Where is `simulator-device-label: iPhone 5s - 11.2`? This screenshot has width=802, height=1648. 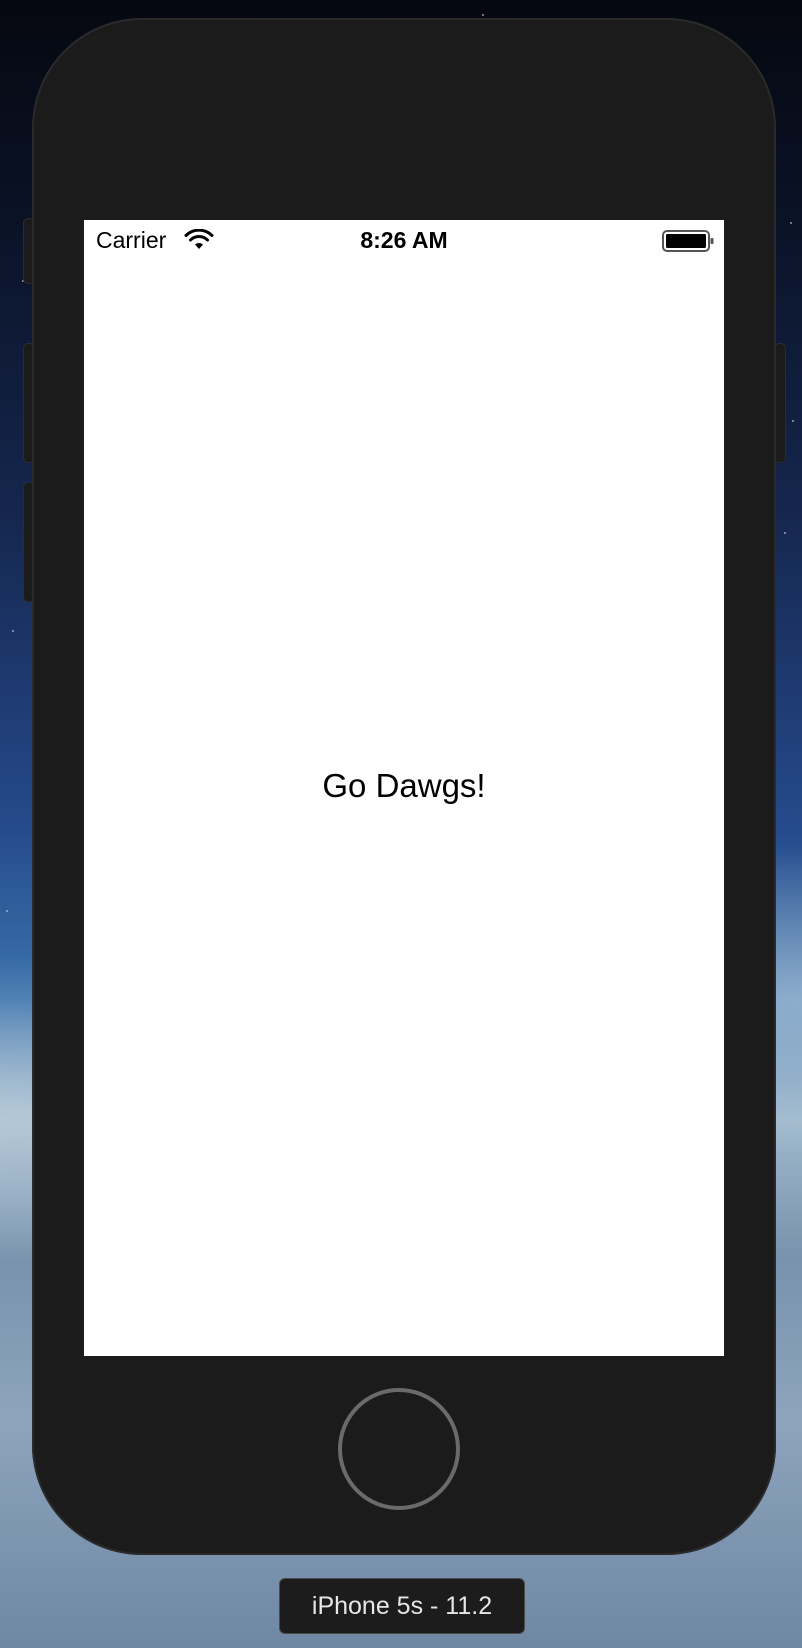 simulator-device-label: iPhone 5s - 11.2 is located at coordinates (402, 1606).